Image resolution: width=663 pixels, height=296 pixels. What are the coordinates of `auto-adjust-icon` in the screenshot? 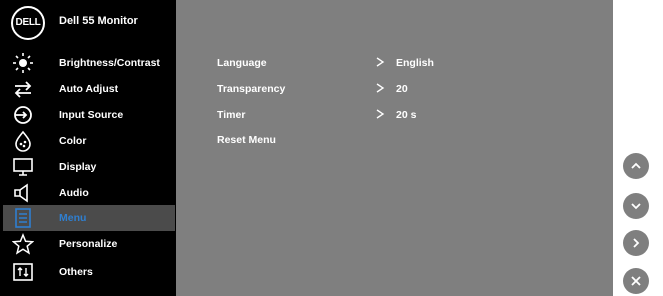 It's located at (23, 89).